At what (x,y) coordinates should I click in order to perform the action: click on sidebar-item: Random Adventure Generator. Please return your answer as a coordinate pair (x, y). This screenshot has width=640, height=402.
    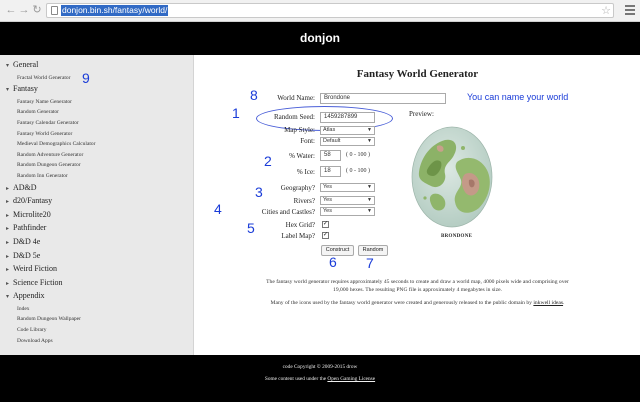
    Looking at the image, I should click on (99, 155).